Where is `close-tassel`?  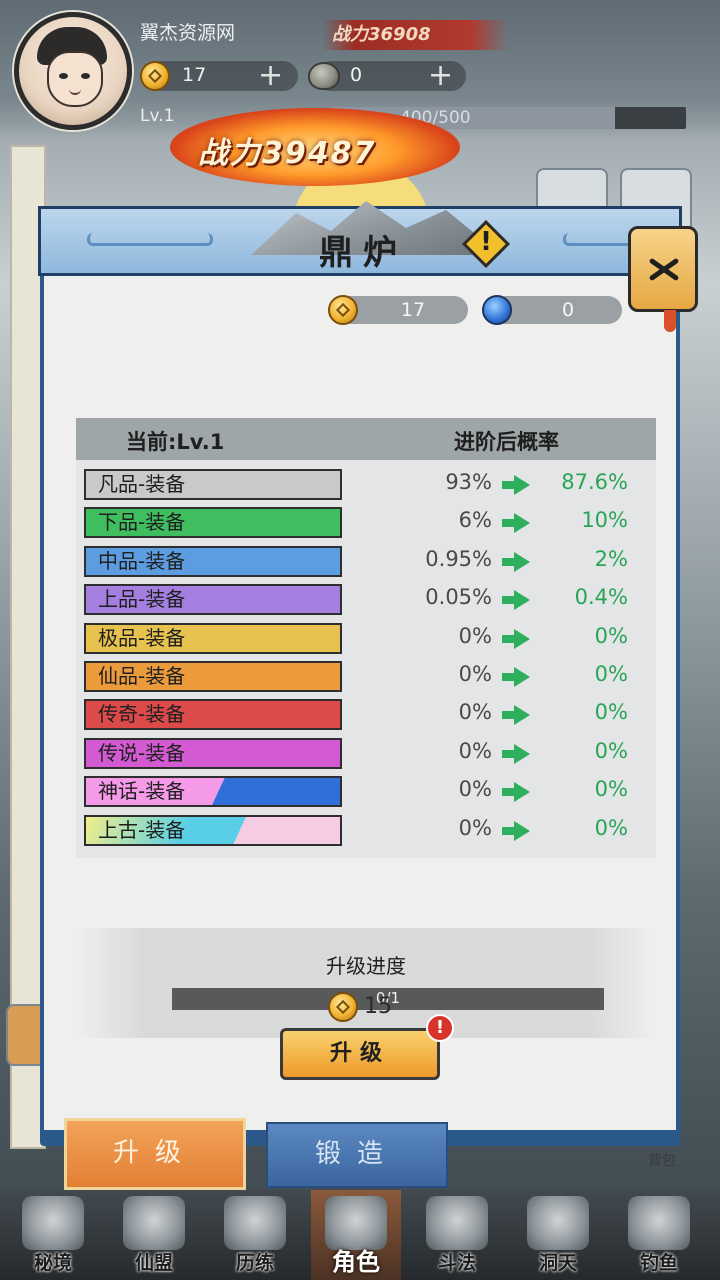 close-tassel is located at coordinates (670, 321).